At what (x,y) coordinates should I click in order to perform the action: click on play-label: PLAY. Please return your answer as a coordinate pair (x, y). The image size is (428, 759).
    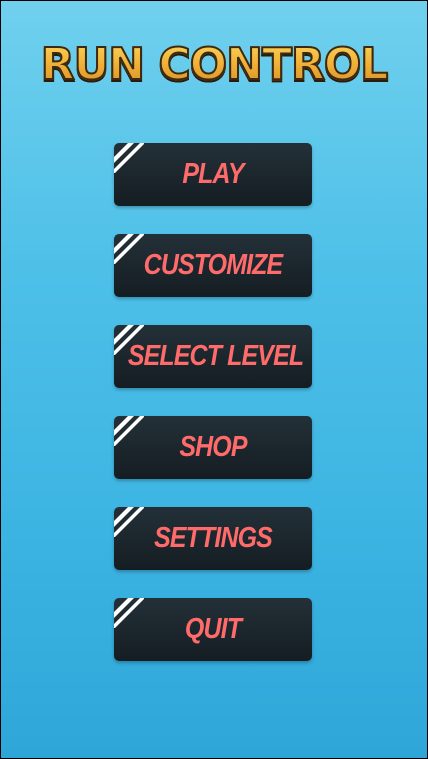
    Looking at the image, I should click on (213, 174).